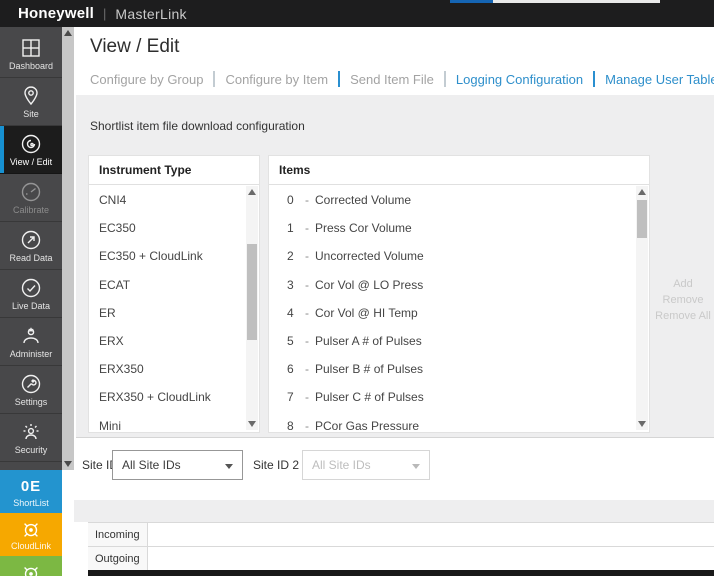 The height and width of the screenshot is (576, 714). I want to click on sidebar-item-view-edit: View / Edit, so click(31, 150).